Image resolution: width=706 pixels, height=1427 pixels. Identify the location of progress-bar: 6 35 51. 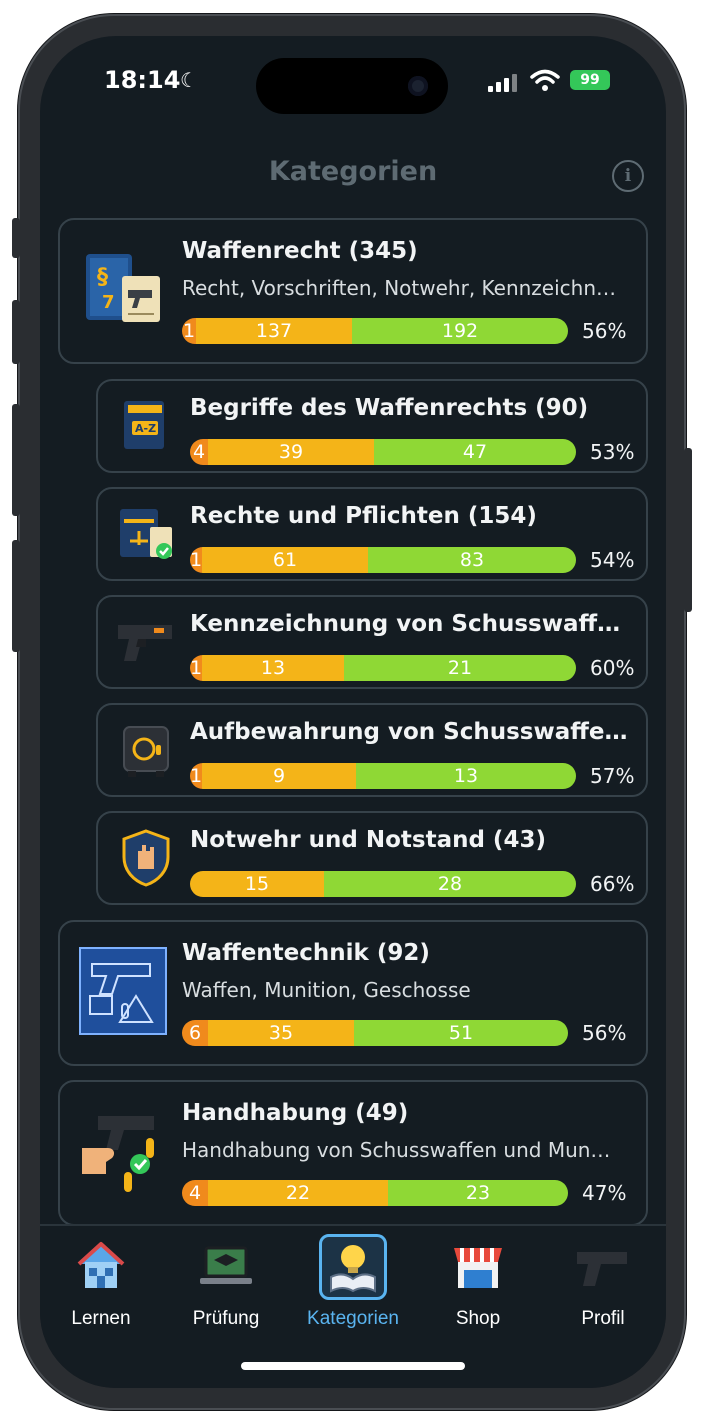
(375, 1033).